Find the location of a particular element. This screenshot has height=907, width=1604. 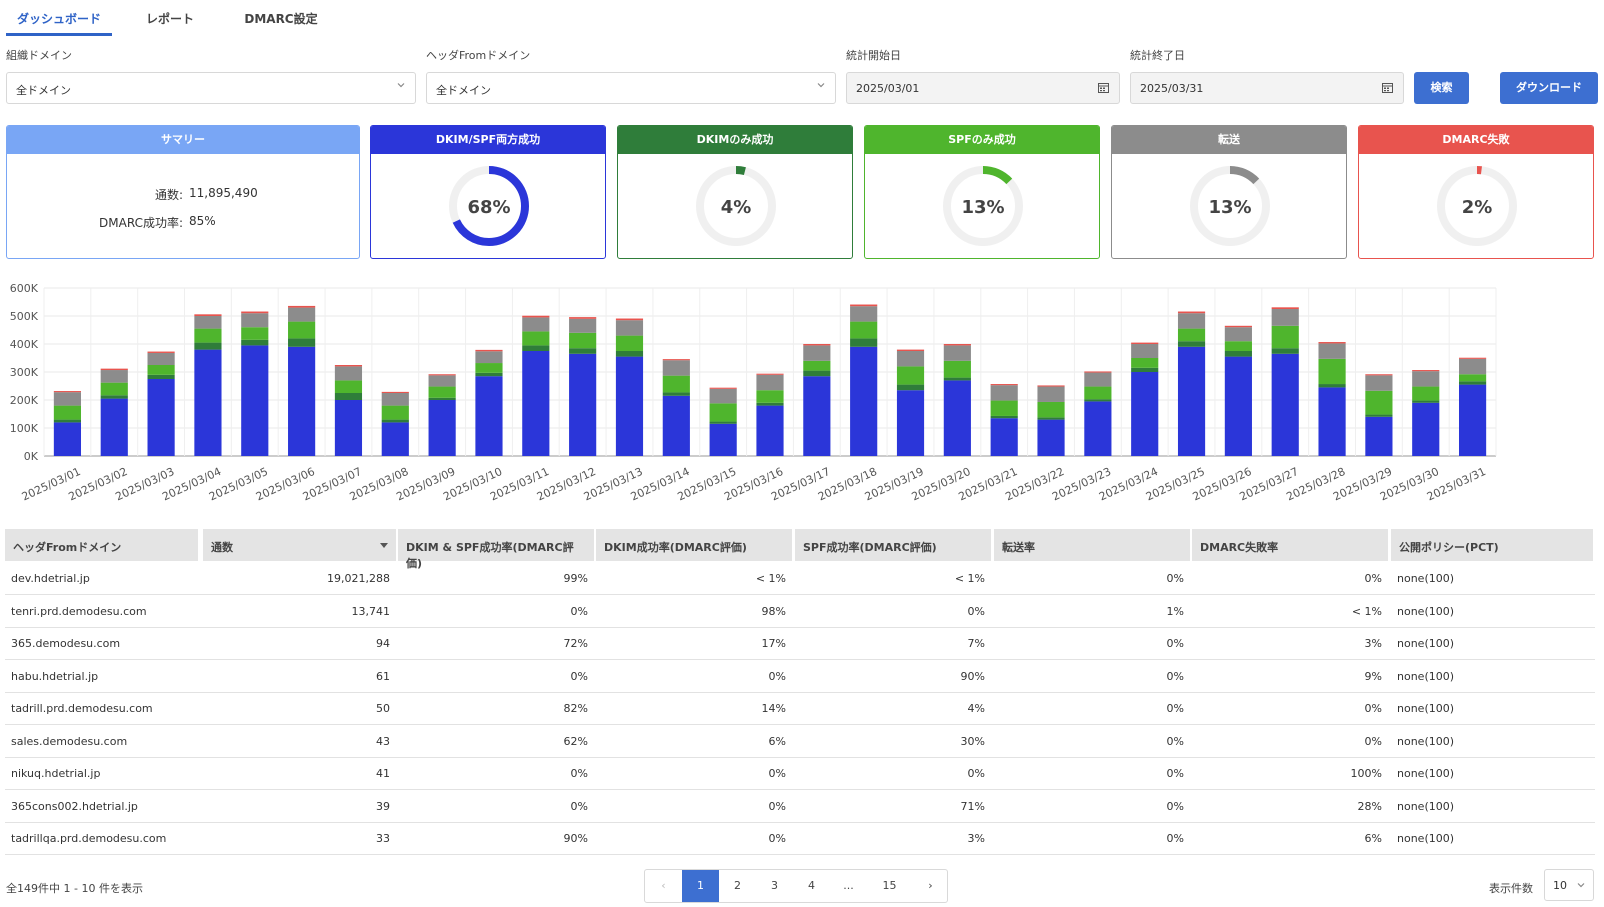

kpi-donut: 68% is located at coordinates (489, 206).